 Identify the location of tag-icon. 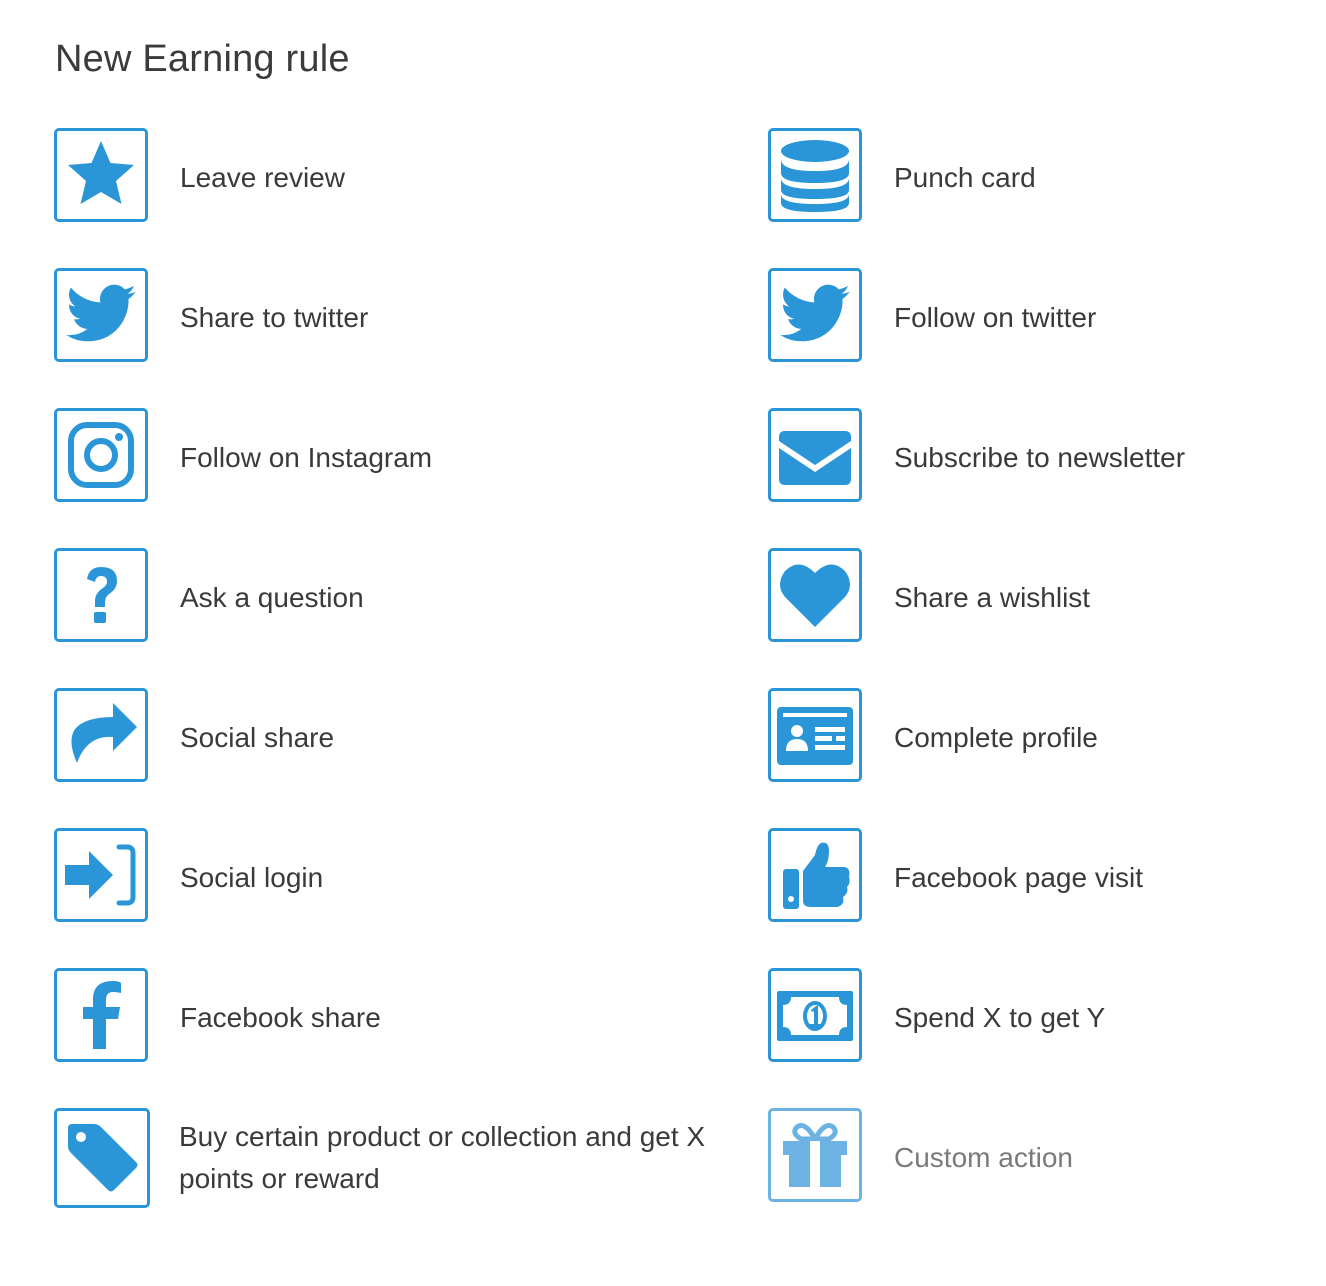
(102, 1158).